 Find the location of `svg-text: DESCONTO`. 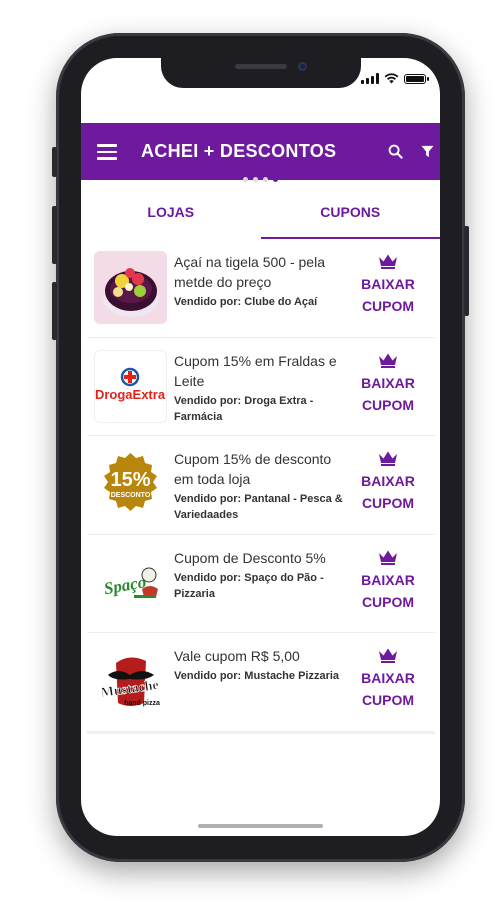

svg-text: DESCONTO is located at coordinates (131, 495).